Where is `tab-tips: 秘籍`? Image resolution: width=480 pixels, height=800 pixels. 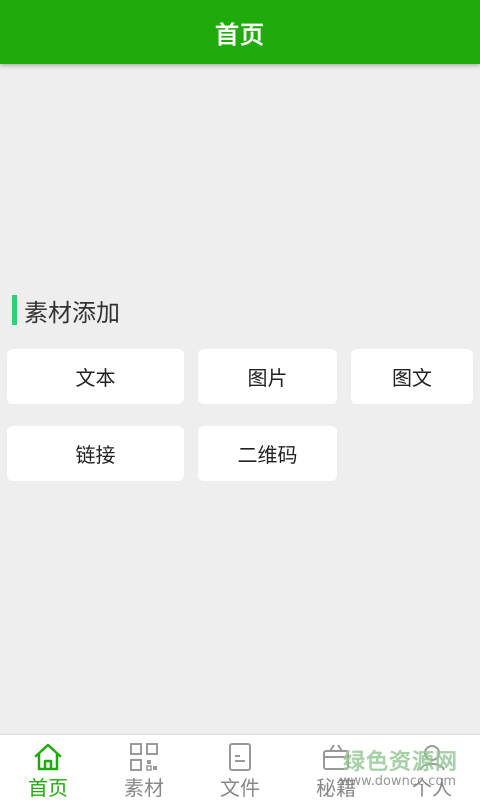
tab-tips: 秘籍 is located at coordinates (336, 767).